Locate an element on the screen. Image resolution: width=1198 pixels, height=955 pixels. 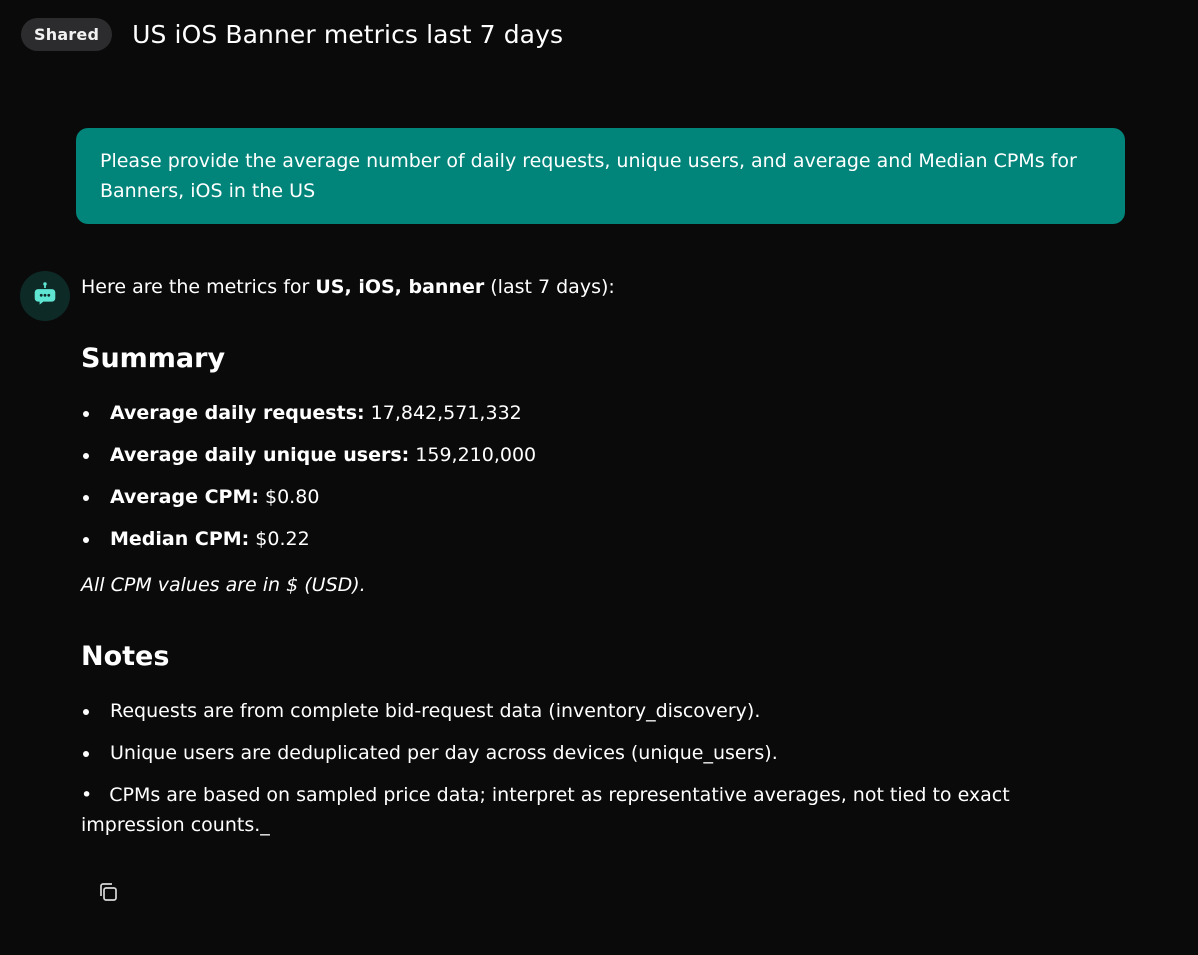
metric-label: Average daily requests: is located at coordinates (237, 413).